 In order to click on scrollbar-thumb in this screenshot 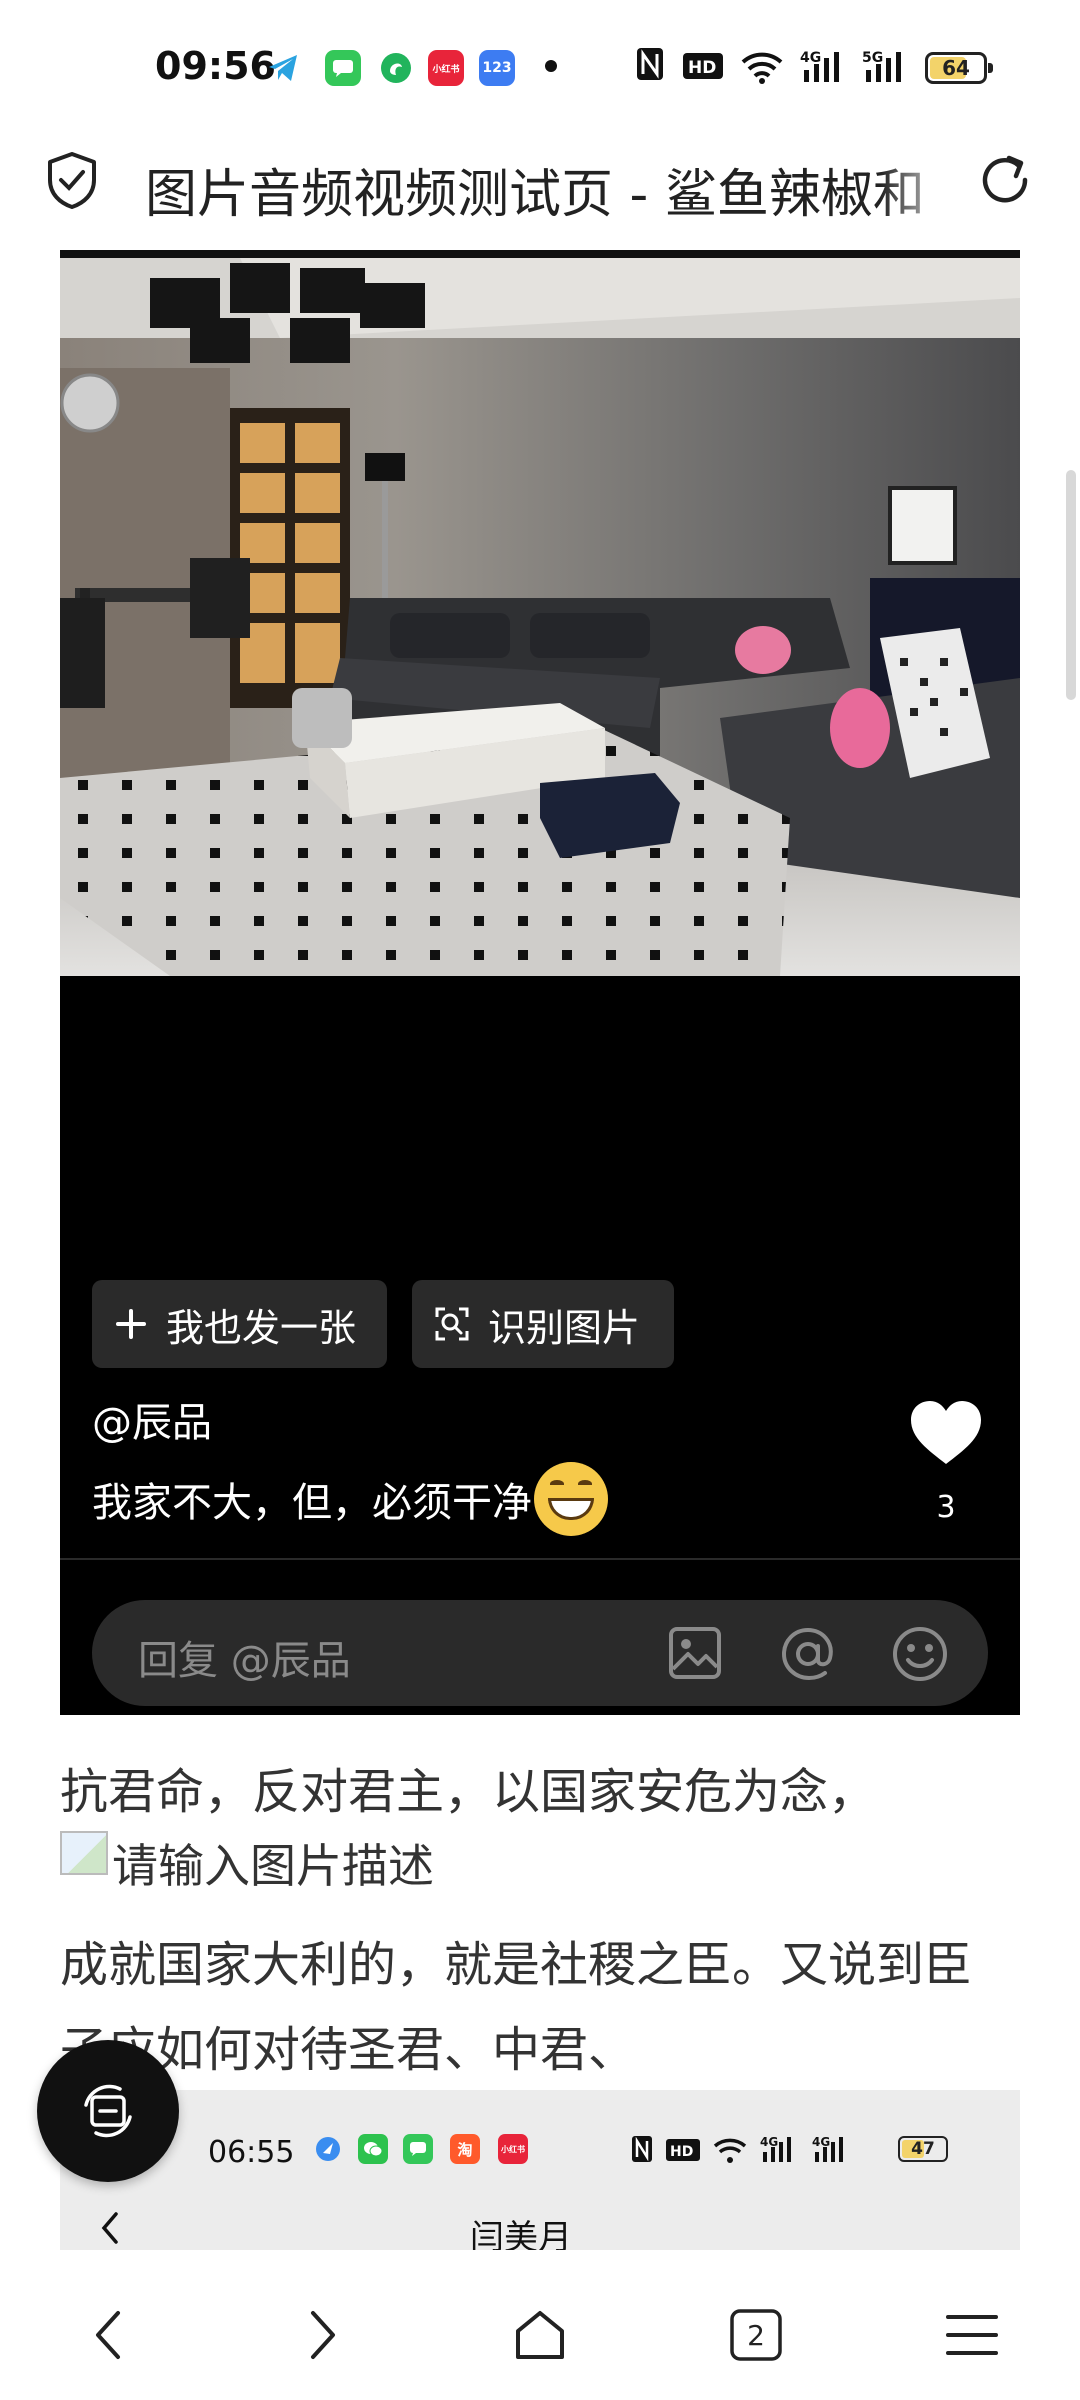, I will do `click(1071, 585)`.